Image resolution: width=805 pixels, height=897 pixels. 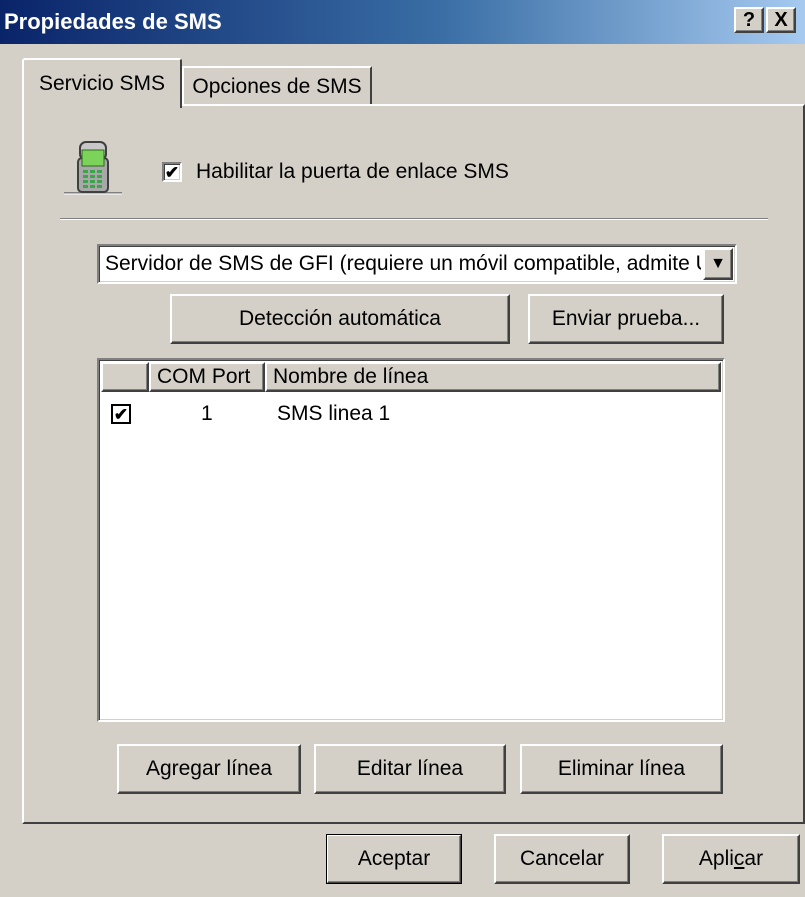 I want to click on tab-opciones-sms: Opciones de SMS, so click(x=277, y=86).